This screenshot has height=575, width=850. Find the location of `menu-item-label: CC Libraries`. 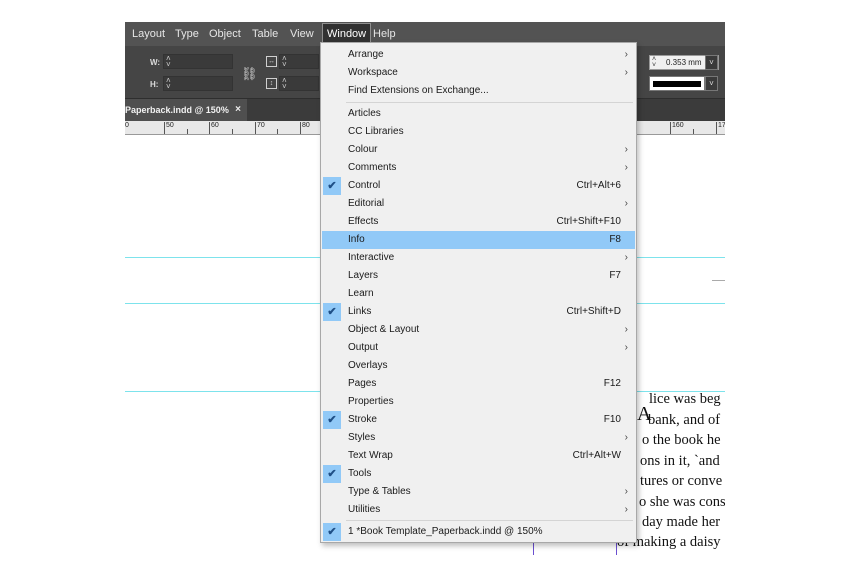

menu-item-label: CC Libraries is located at coordinates (376, 131).